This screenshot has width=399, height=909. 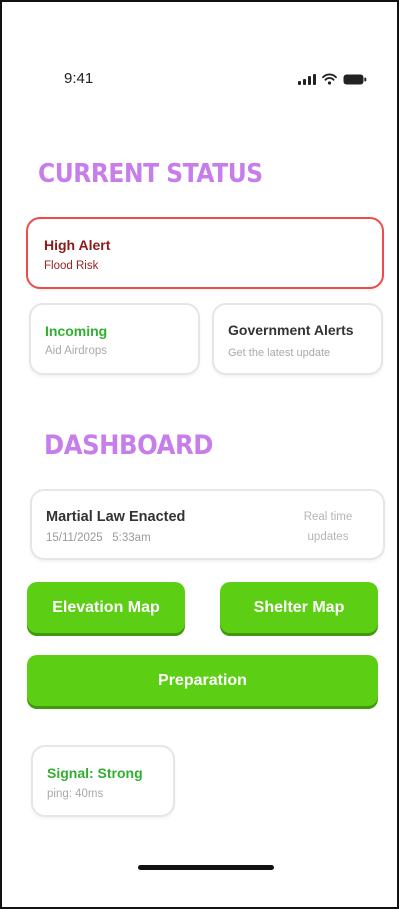 I want to click on wifi-icon, so click(x=329, y=79).